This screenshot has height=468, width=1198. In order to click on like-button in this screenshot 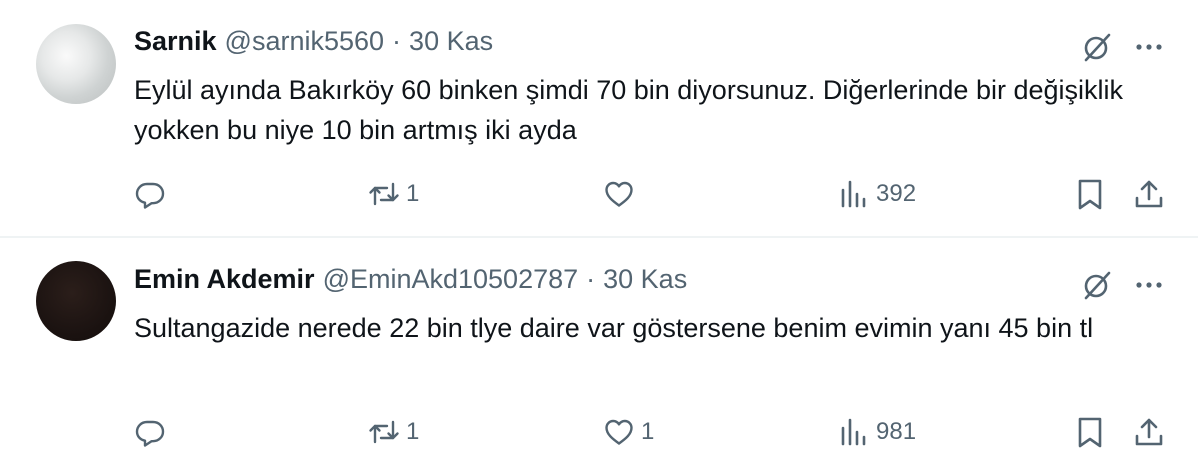, I will do `click(622, 194)`.